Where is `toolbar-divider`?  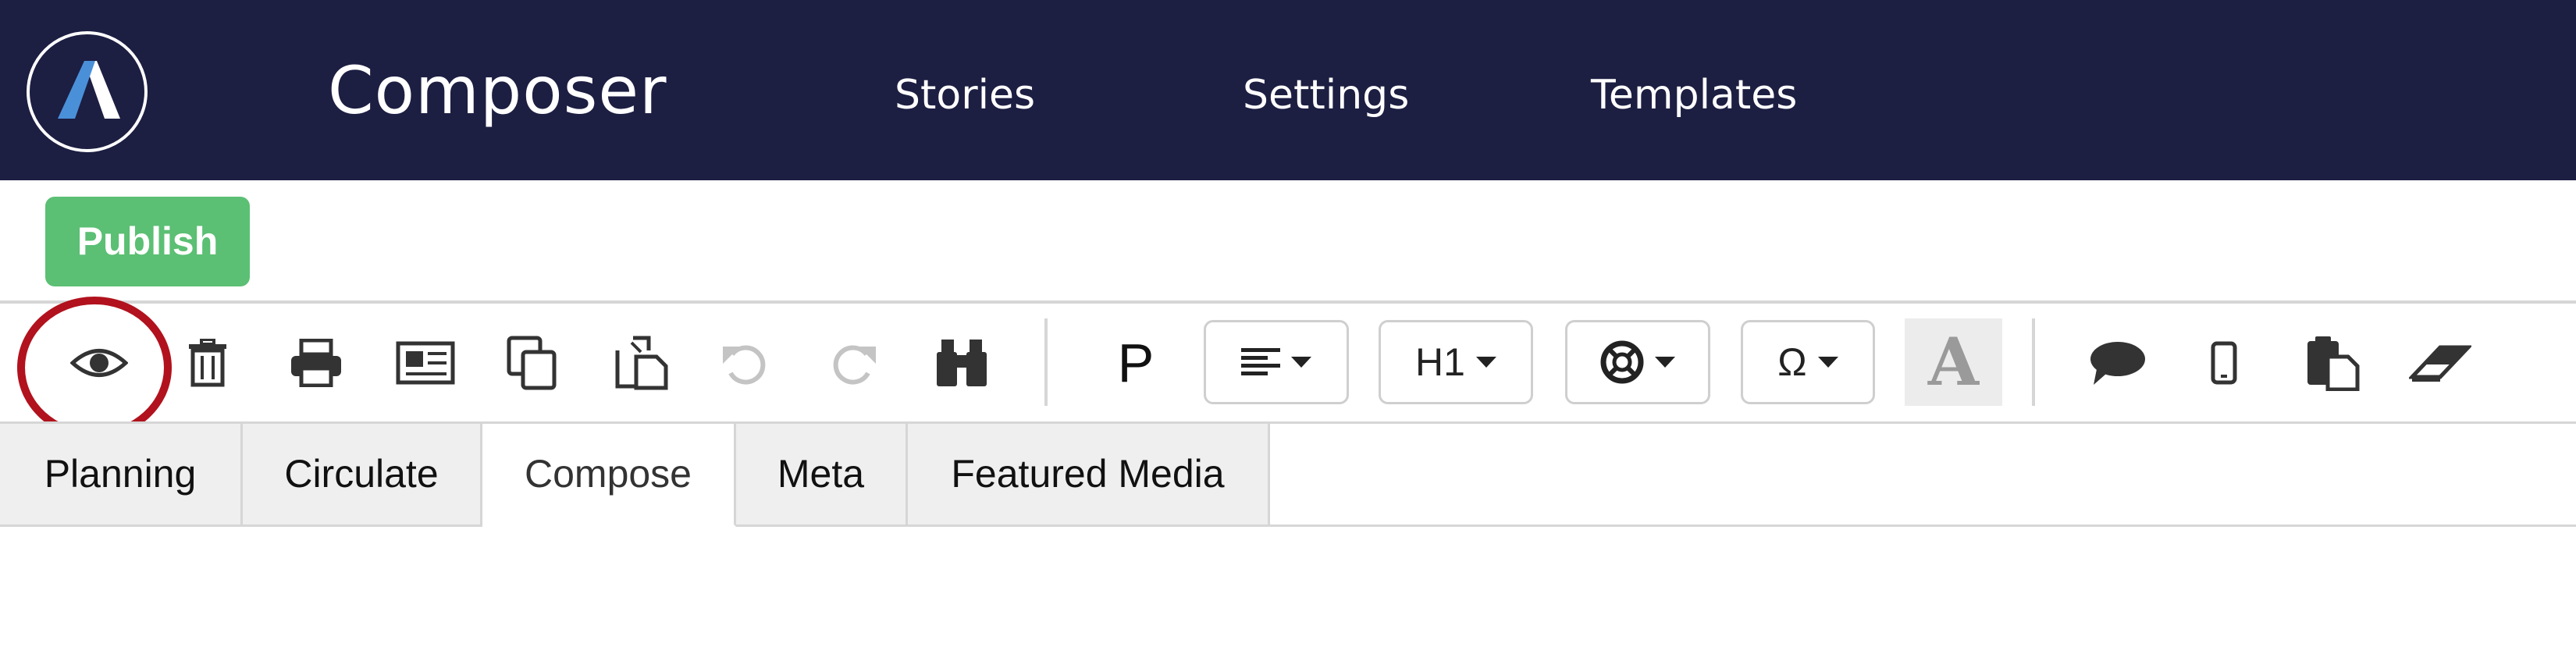 toolbar-divider is located at coordinates (1288, 302).